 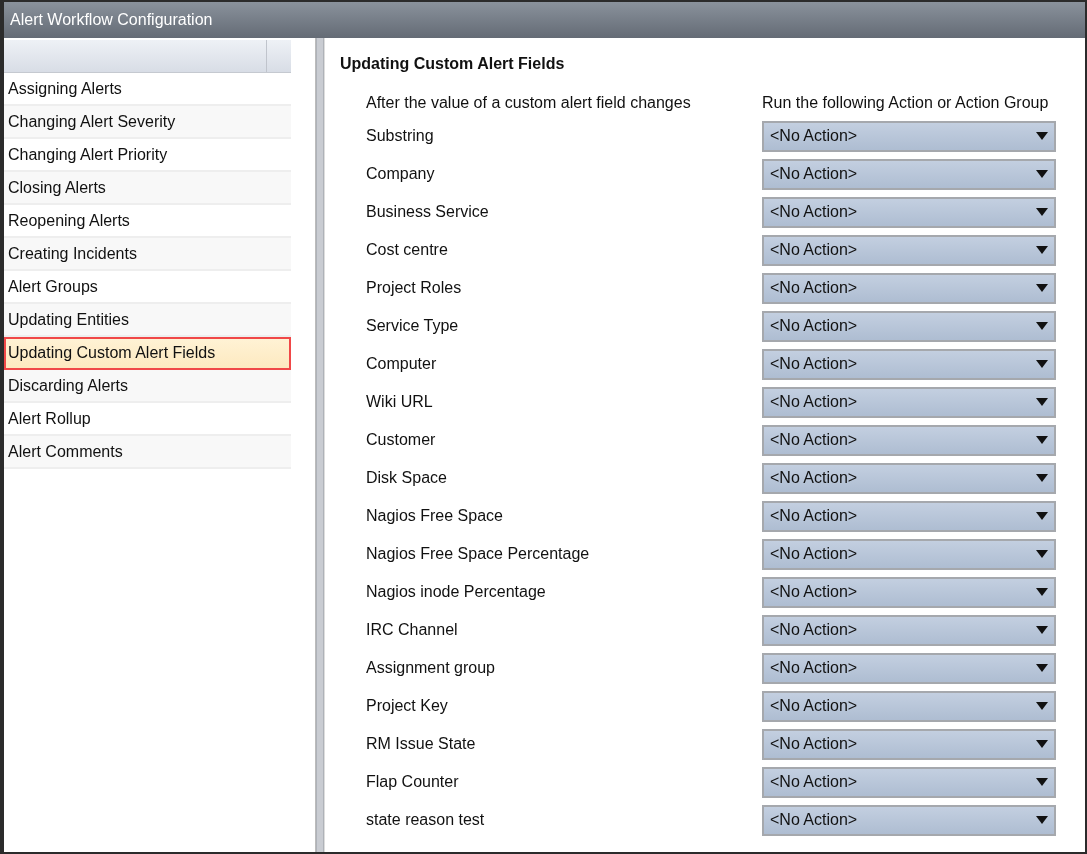 I want to click on column-header: After the value of a custom alert field changes, so click(x=529, y=103).